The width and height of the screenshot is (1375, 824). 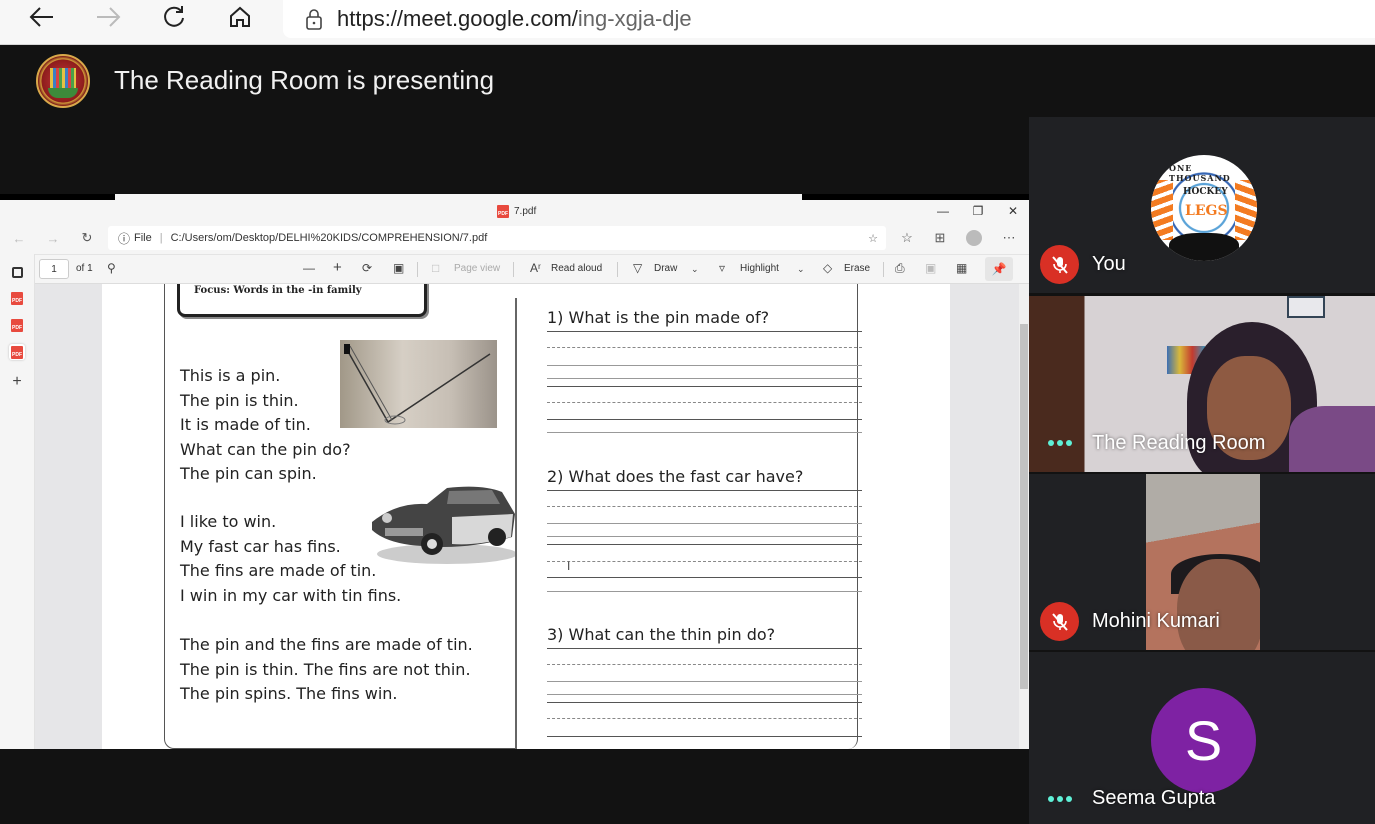 What do you see at coordinates (17, 381) in the screenshot?
I see `add-button: +` at bounding box center [17, 381].